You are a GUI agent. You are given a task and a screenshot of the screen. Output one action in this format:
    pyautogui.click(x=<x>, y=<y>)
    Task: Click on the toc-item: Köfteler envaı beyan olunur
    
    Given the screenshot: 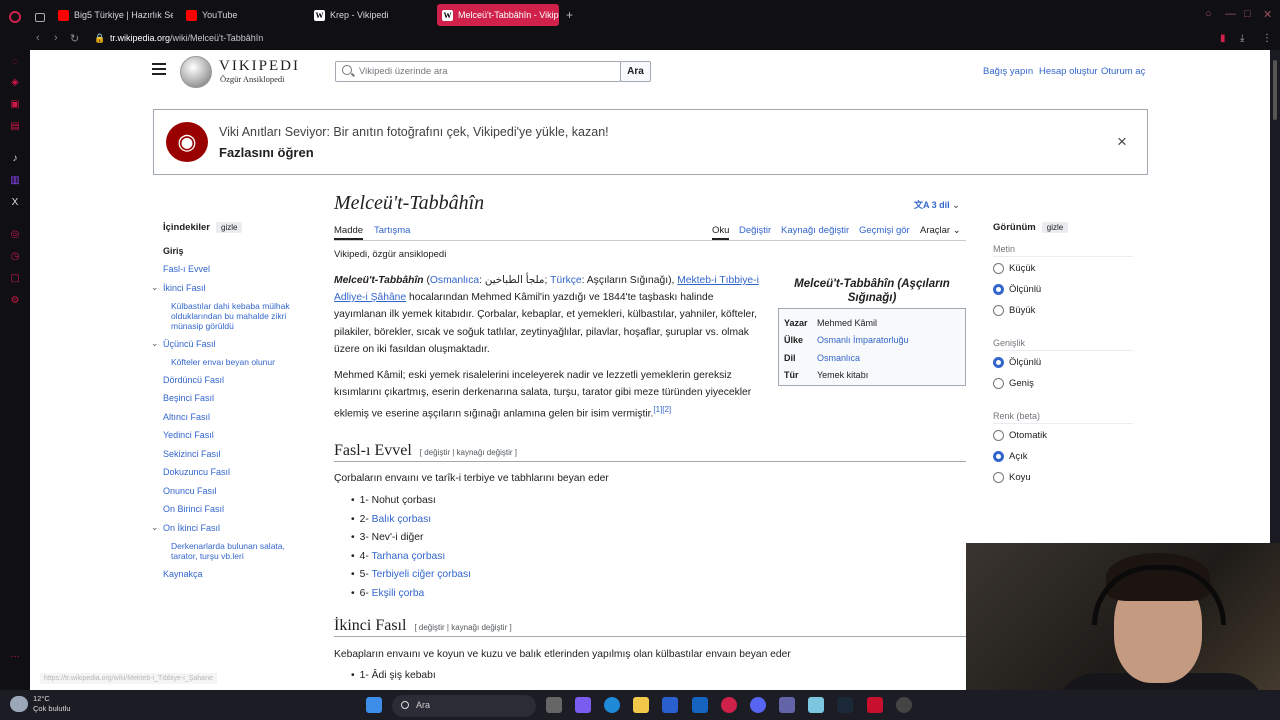 What is the action you would take?
    pyautogui.click(x=242, y=362)
    